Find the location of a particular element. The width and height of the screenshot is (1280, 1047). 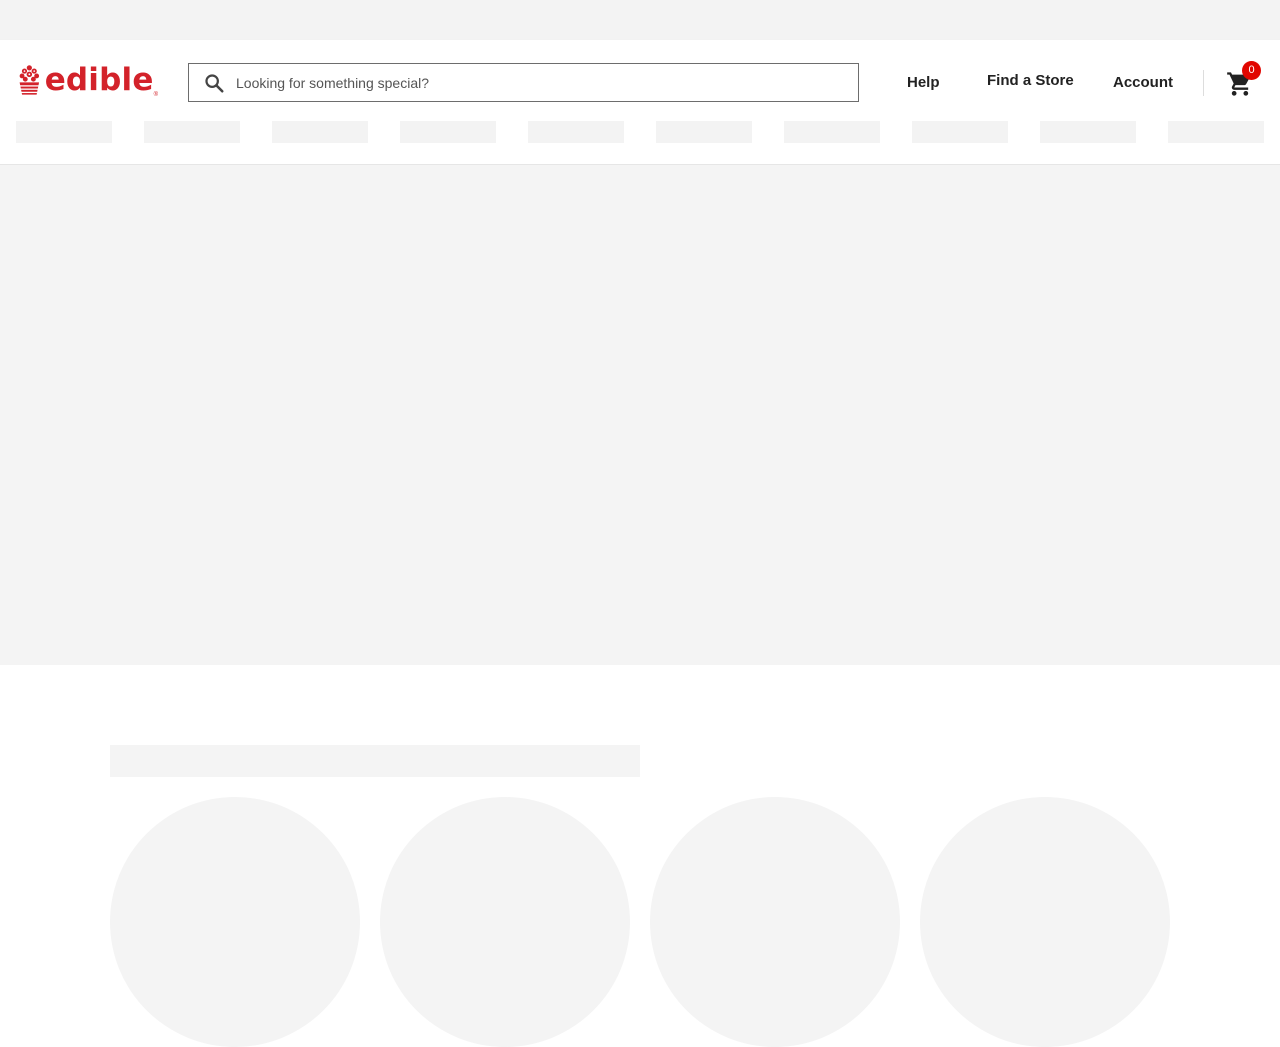

search-input is located at coordinates (536, 82).